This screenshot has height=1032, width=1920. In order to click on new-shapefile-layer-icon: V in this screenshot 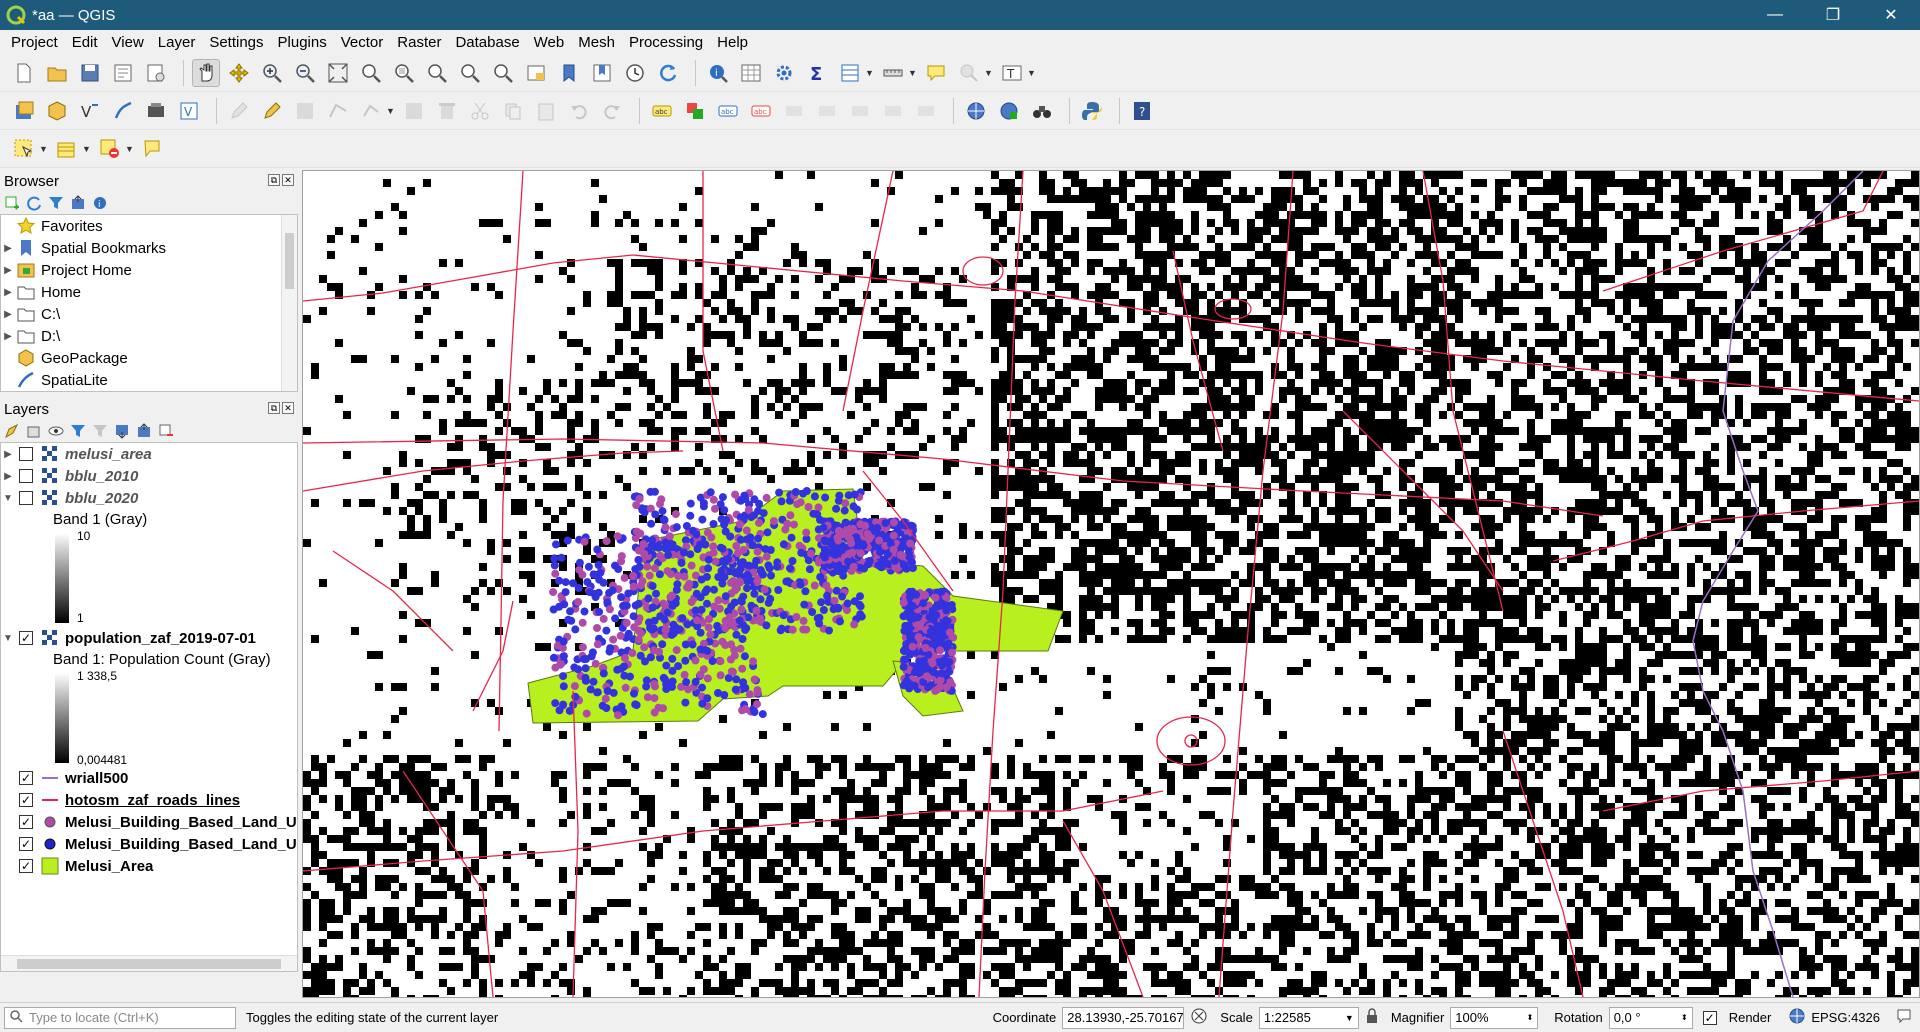, I will do `click(90, 111)`.